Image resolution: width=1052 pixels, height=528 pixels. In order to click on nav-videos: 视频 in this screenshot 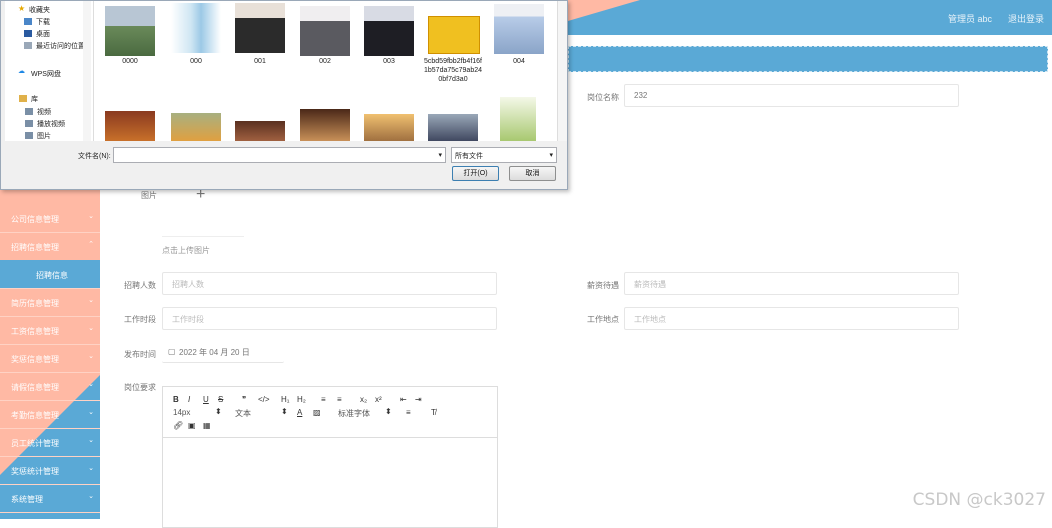, I will do `click(44, 112)`.